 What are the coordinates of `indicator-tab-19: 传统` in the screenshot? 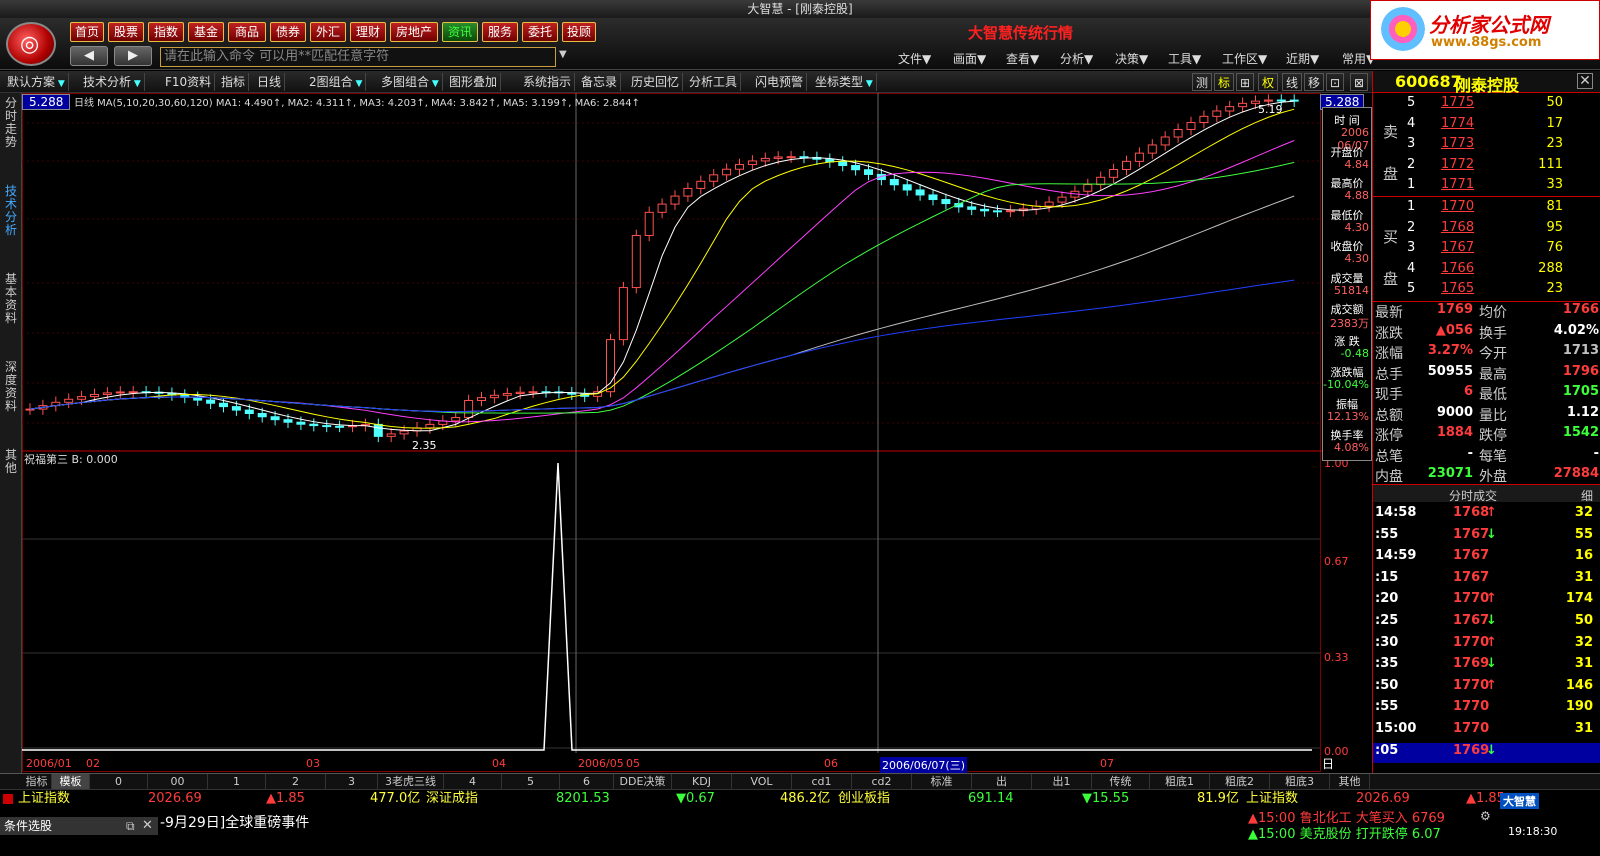 It's located at (1121, 782).